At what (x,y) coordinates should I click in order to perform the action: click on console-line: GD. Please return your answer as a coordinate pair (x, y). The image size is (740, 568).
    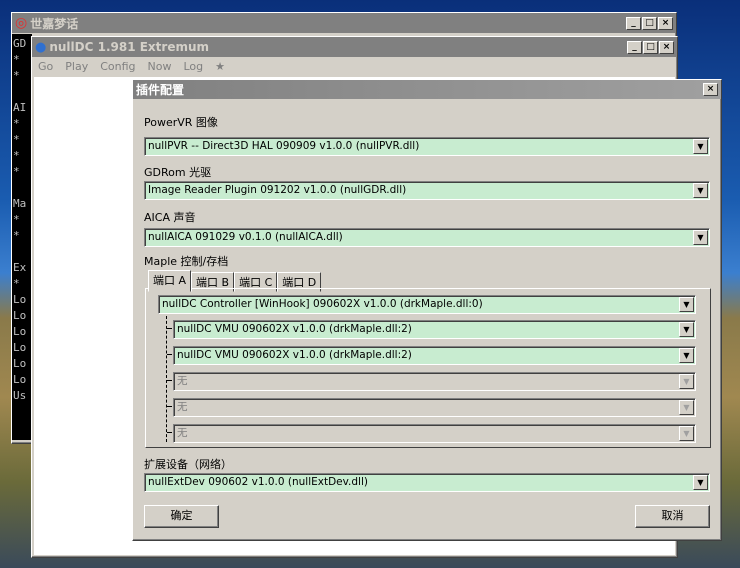
    Looking at the image, I should click on (20, 43).